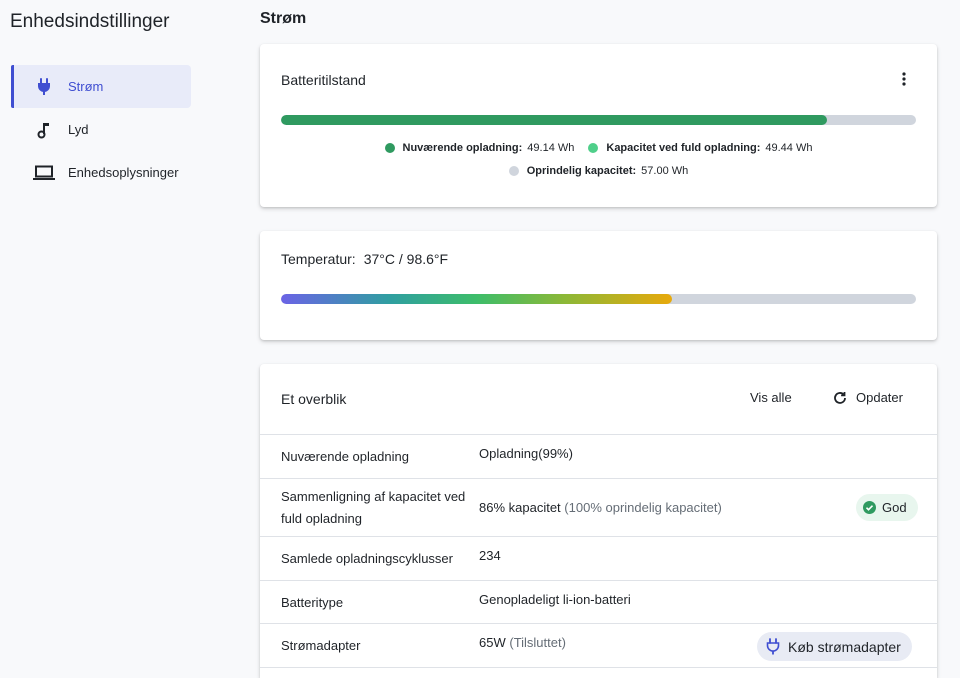 This screenshot has height=678, width=960. Describe the element at coordinates (840, 398) in the screenshot. I see `refresh-icon` at that location.